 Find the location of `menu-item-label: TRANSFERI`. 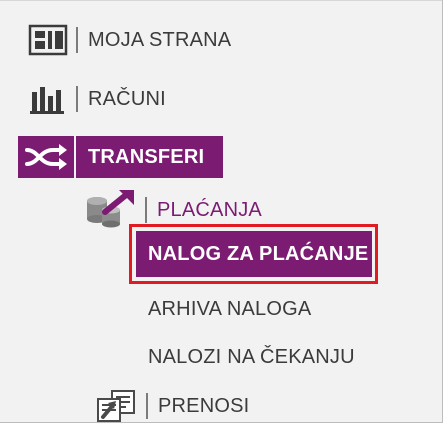

menu-item-label: TRANSFERI is located at coordinates (146, 156).